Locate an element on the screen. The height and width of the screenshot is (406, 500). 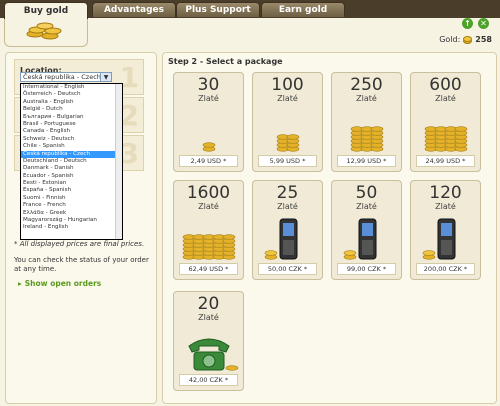
package-card: 250 Zlaté 12,99 USD * is located at coordinates (366, 122).